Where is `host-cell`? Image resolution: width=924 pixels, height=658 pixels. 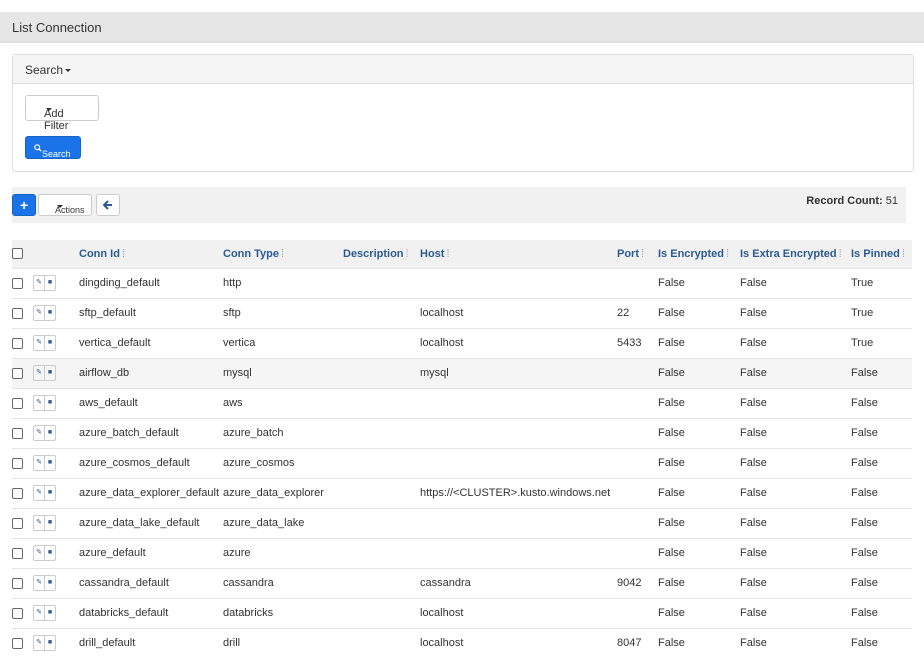
host-cell is located at coordinates (518, 523).